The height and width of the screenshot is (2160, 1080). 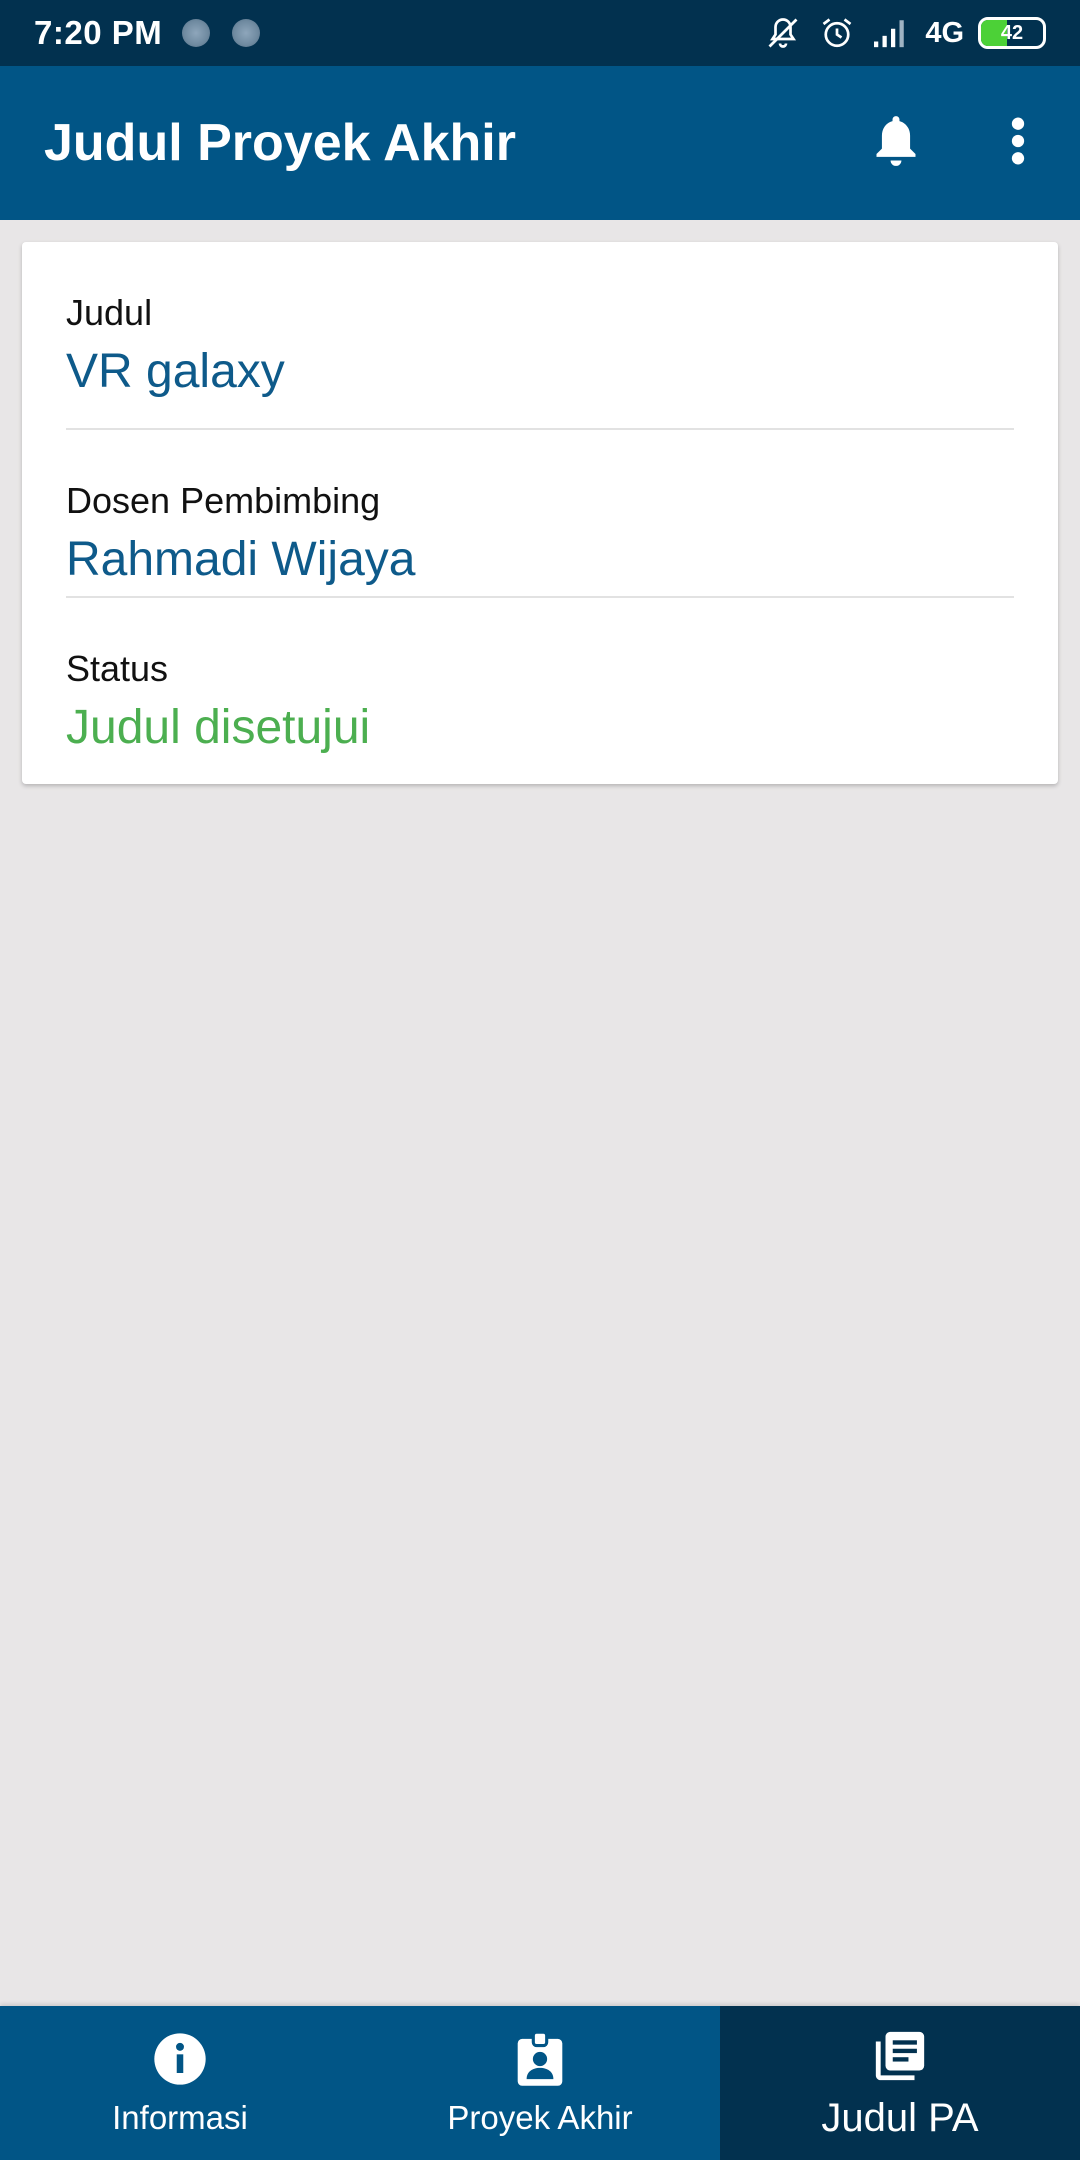 What do you see at coordinates (117, 668) in the screenshot?
I see `field-label: Status` at bounding box center [117, 668].